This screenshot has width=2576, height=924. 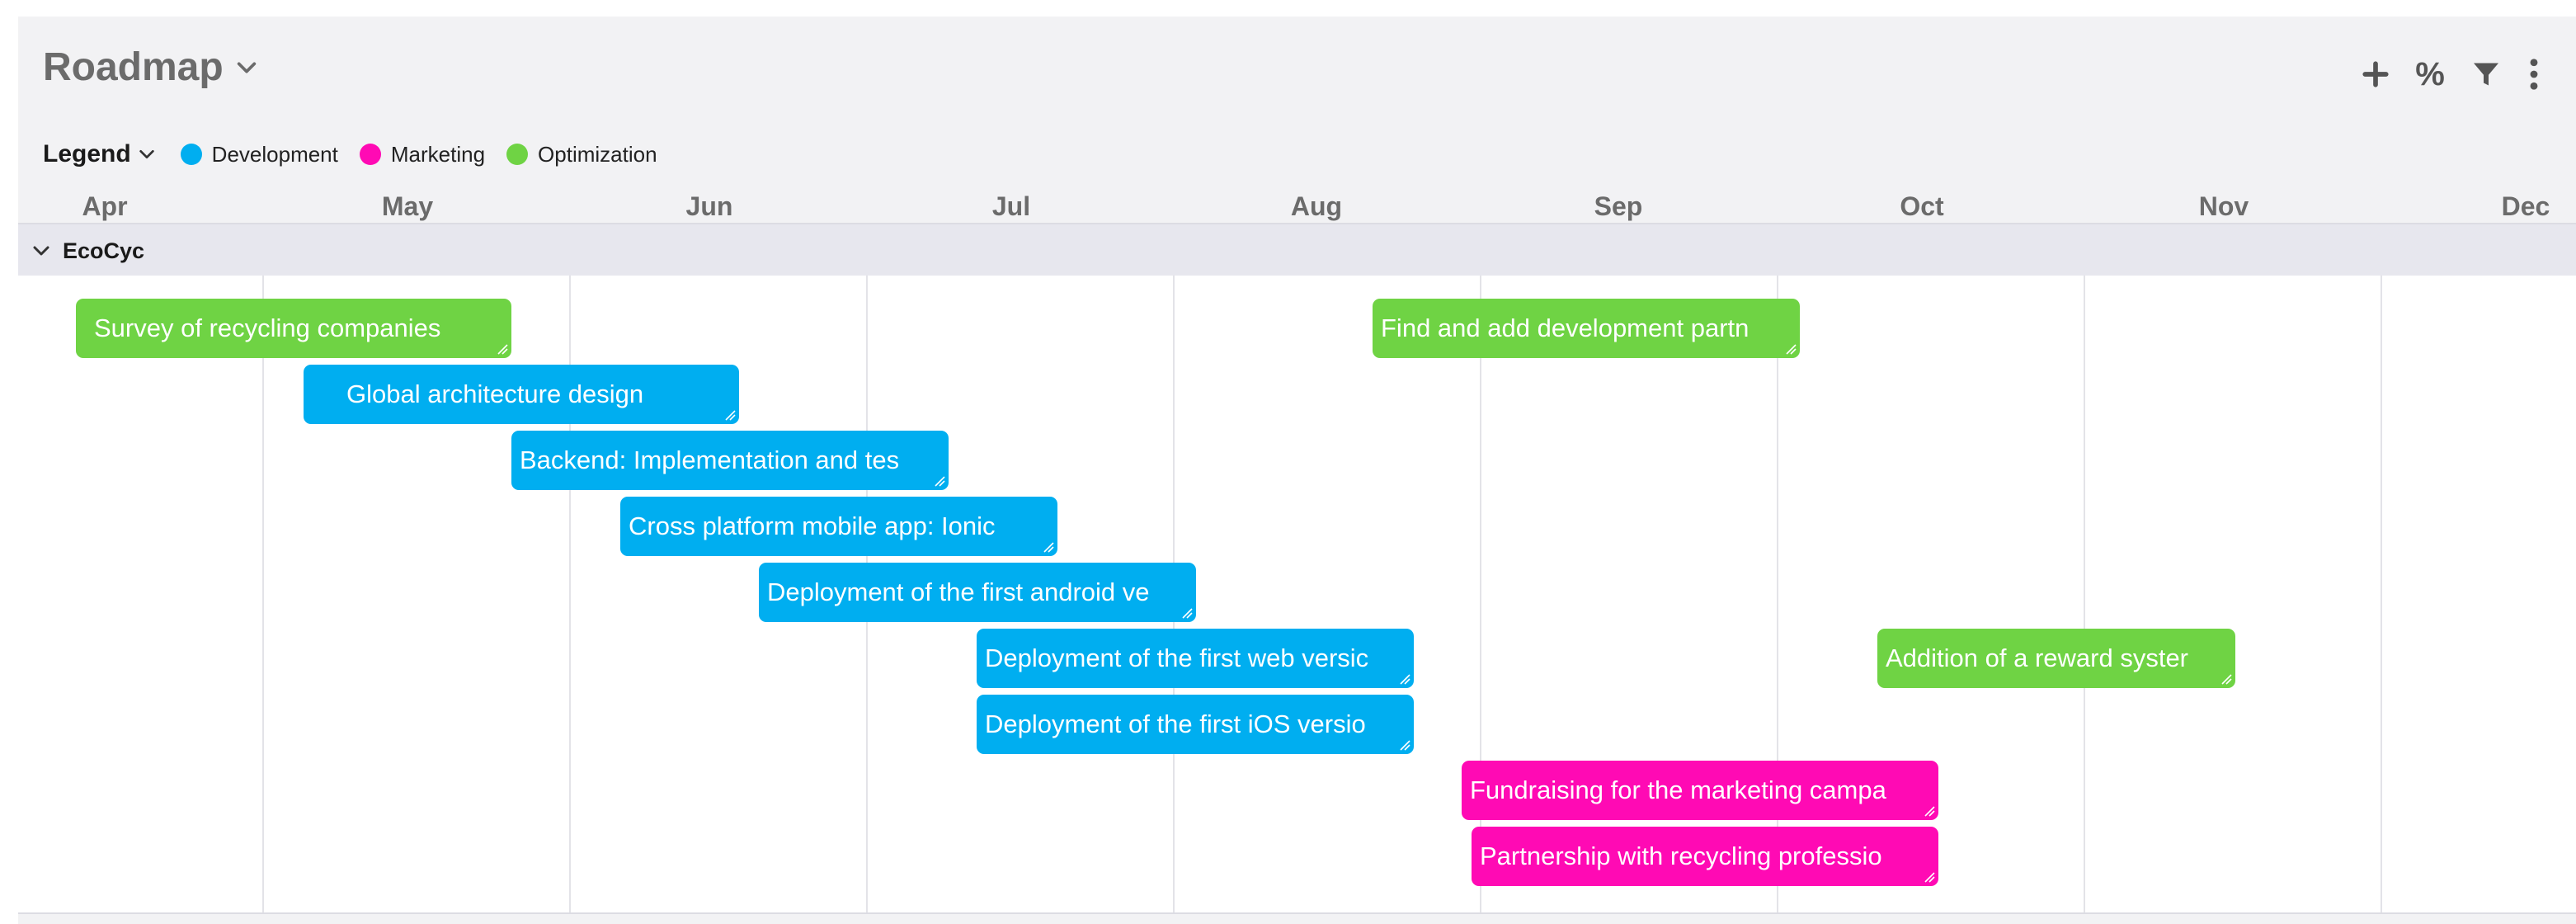 What do you see at coordinates (517, 154) in the screenshot?
I see `legend-dot-optimization` at bounding box center [517, 154].